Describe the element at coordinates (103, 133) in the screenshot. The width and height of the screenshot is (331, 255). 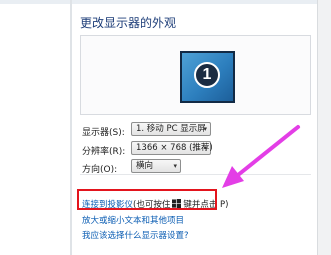
I see `display-label: 显示器(S):` at that location.